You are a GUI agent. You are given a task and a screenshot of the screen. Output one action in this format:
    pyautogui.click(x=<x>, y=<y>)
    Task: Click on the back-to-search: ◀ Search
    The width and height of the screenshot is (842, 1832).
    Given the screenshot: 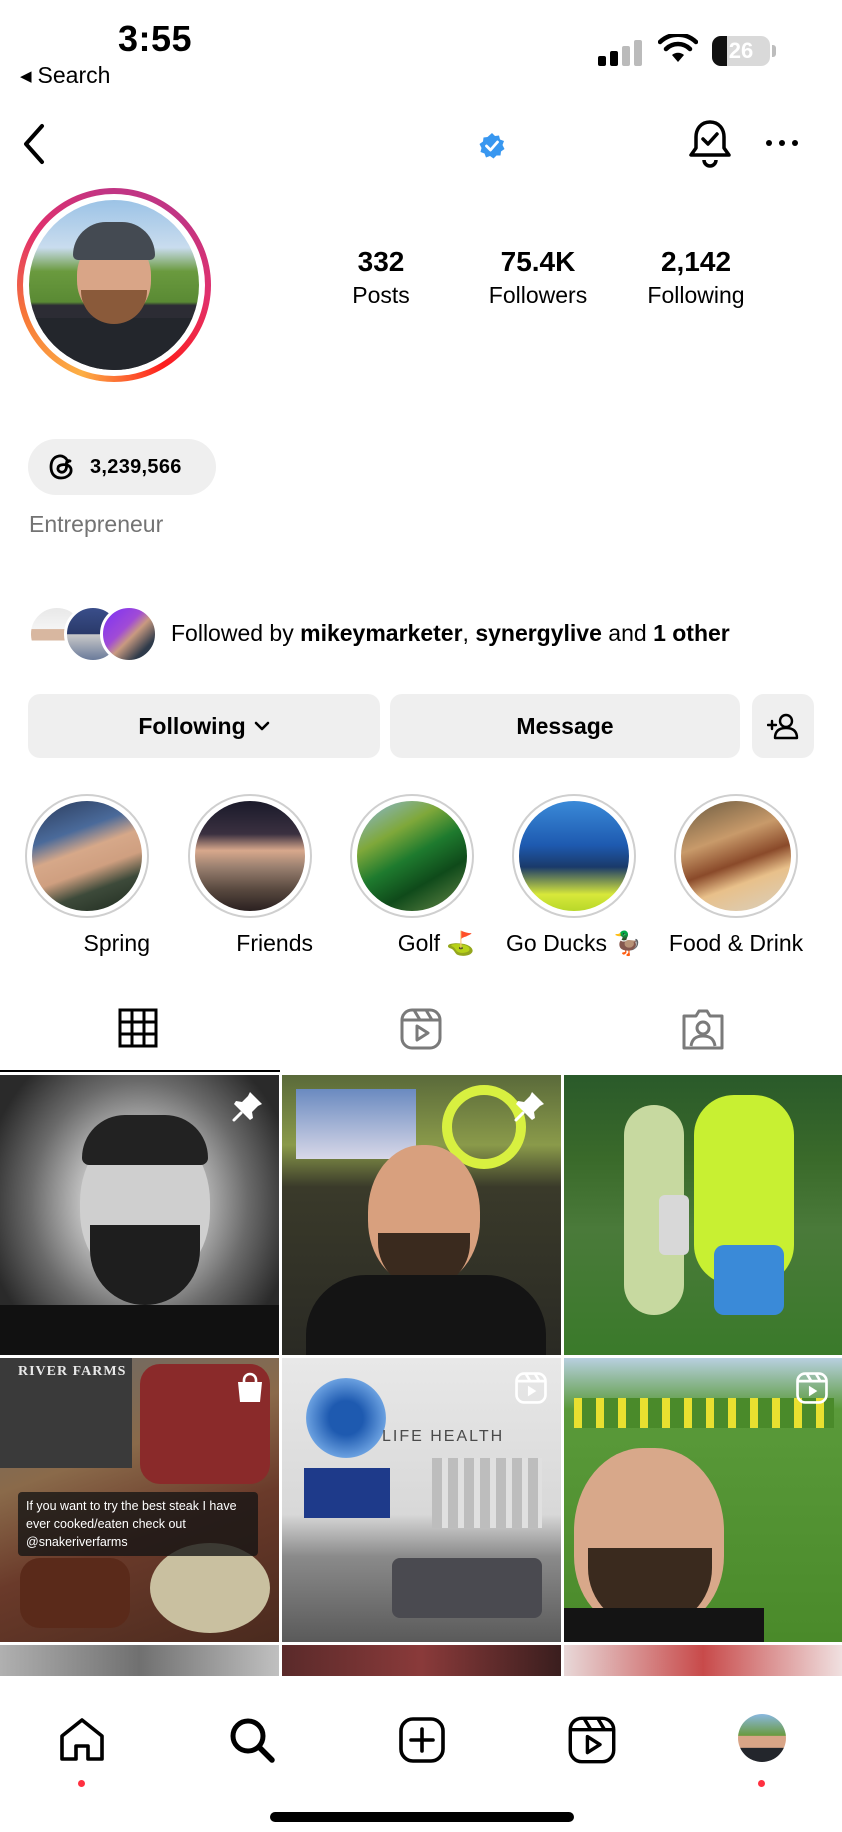 What is the action you would take?
    pyautogui.click(x=65, y=75)
    